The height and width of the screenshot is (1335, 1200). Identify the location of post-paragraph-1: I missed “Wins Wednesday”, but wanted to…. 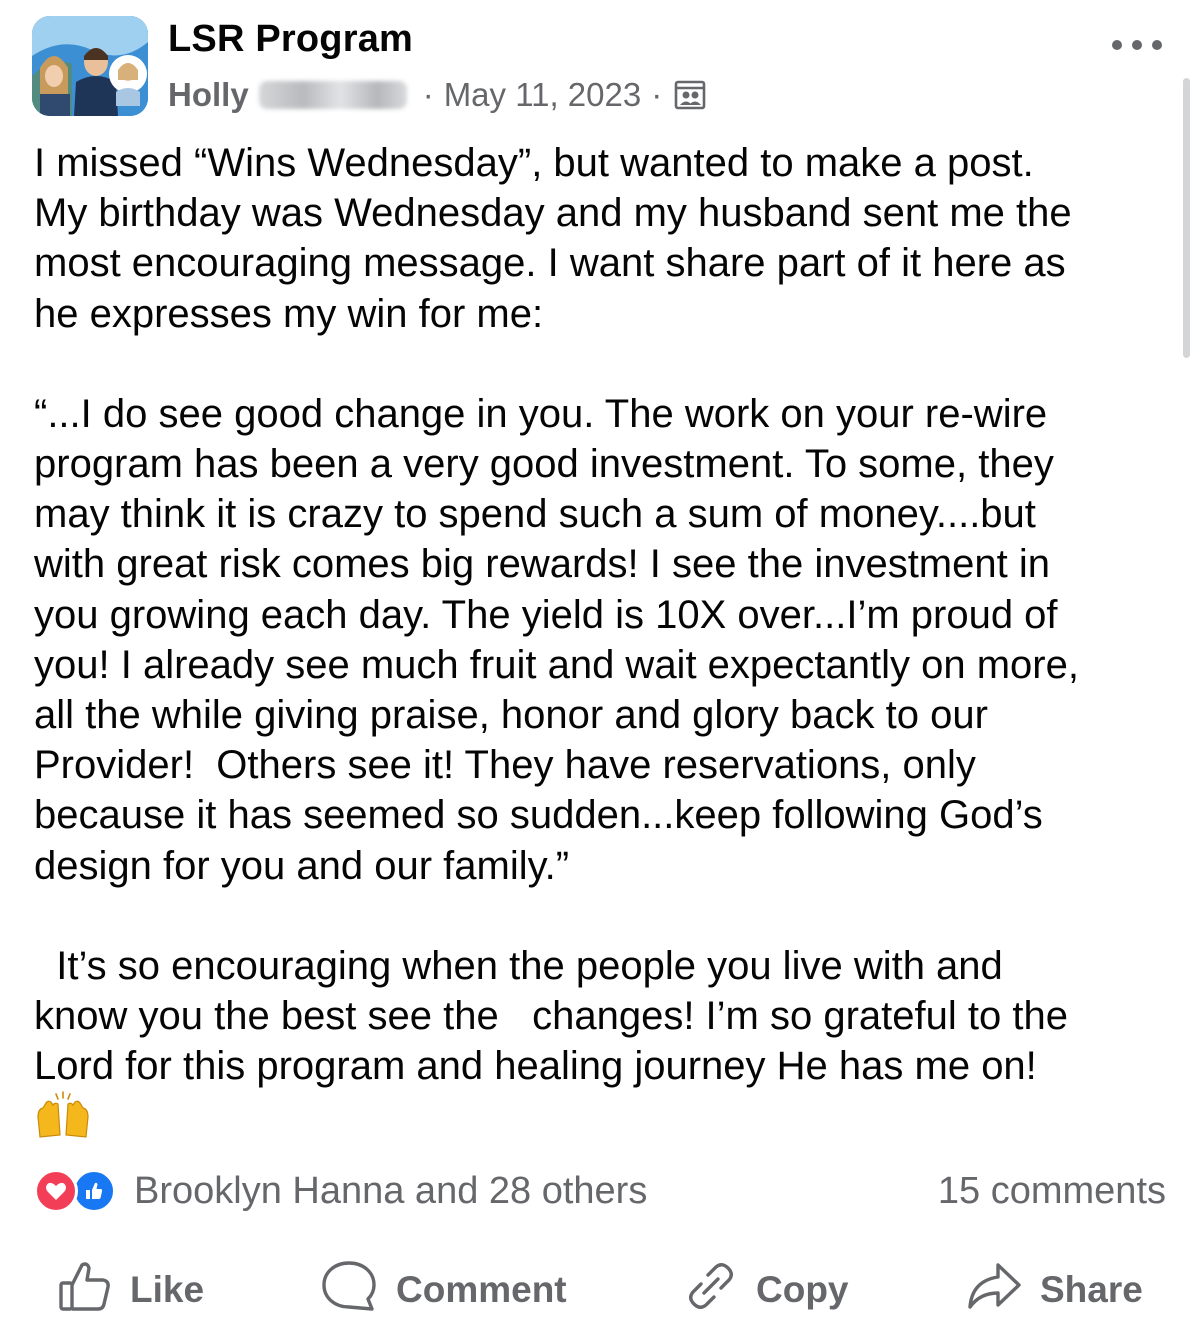
(553, 238).